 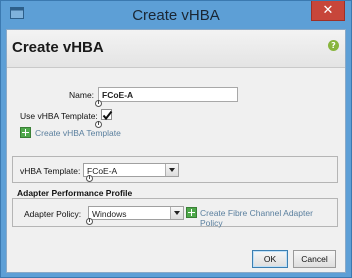 What do you see at coordinates (268, 218) in the screenshot?
I see `create-fc-adapter-policy-link: Create Fibre Channel Adapter Policy` at bounding box center [268, 218].